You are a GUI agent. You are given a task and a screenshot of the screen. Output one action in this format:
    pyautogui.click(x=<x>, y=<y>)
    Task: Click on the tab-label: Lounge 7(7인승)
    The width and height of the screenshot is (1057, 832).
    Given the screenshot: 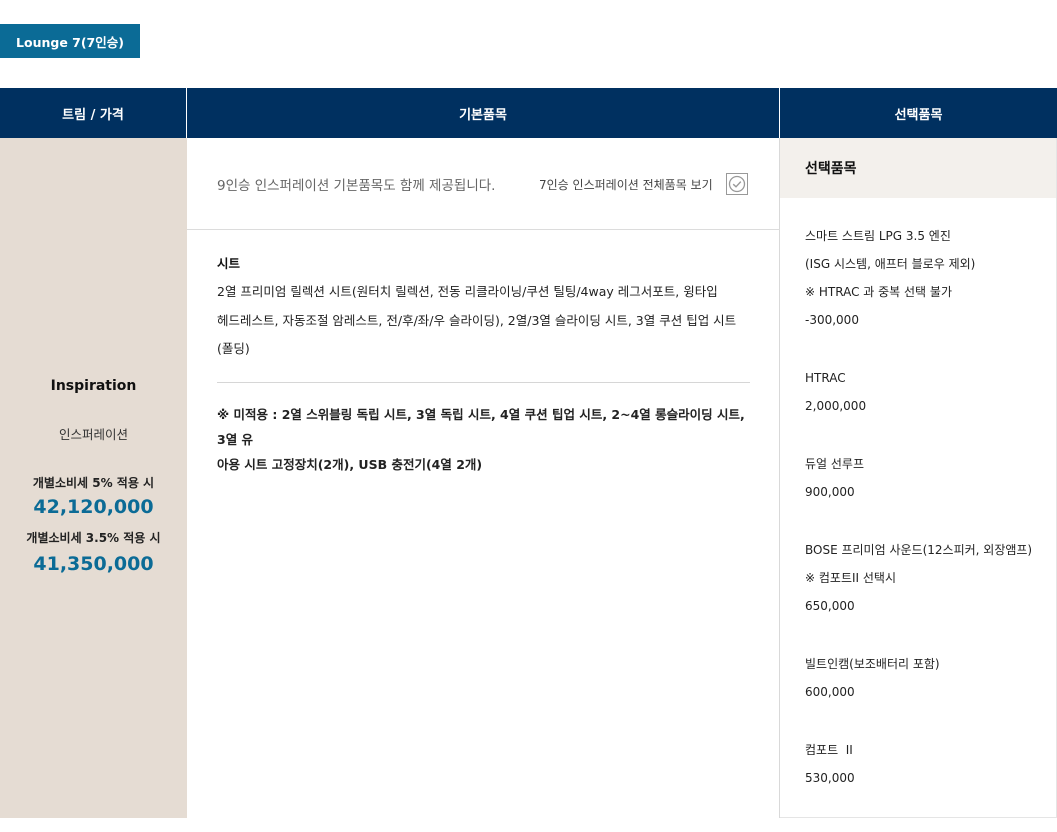 What is the action you would take?
    pyautogui.click(x=70, y=42)
    